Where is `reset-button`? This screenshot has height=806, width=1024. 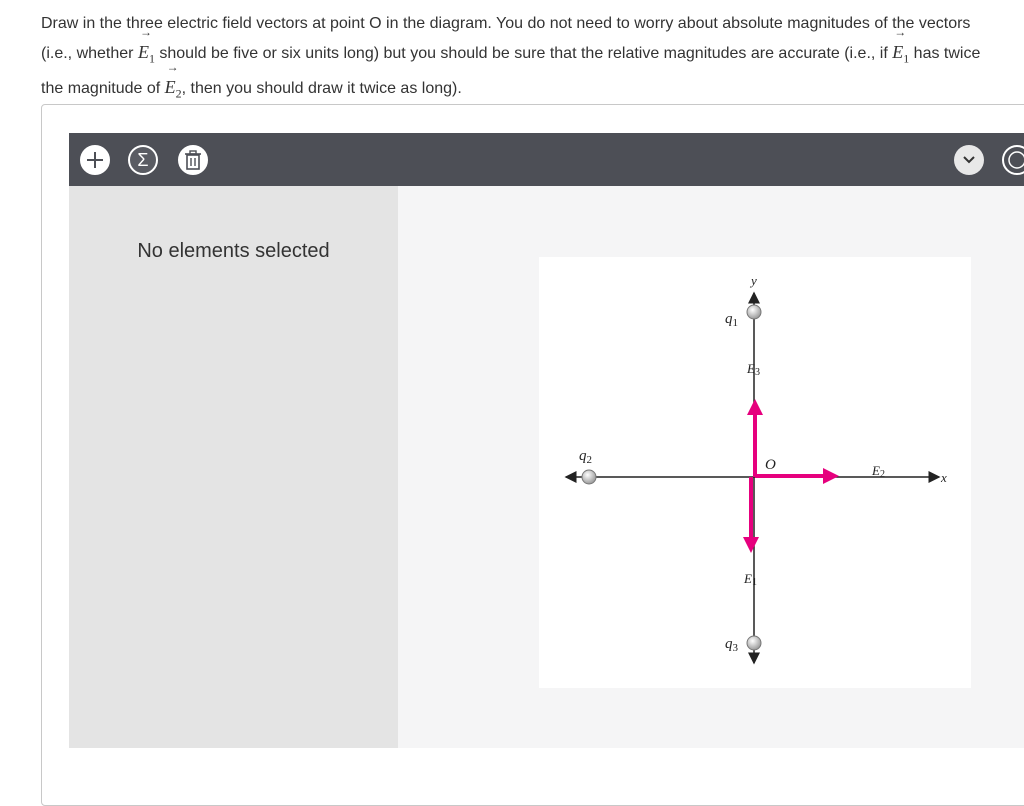
reset-button is located at coordinates (1013, 160).